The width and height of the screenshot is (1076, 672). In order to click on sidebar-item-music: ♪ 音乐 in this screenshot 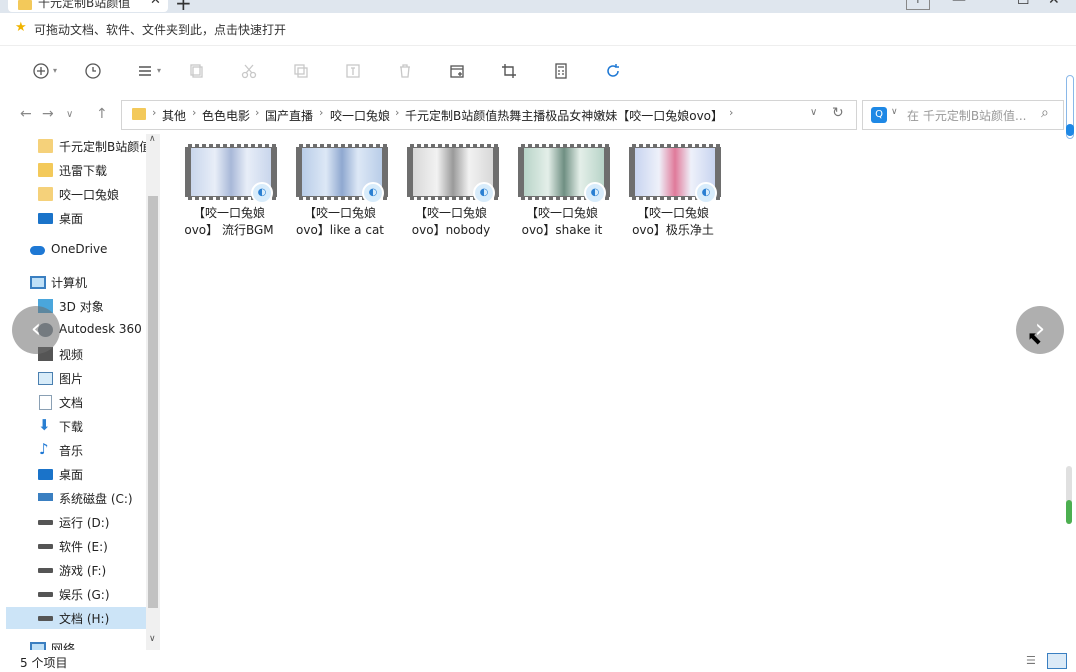, I will do `click(76, 450)`.